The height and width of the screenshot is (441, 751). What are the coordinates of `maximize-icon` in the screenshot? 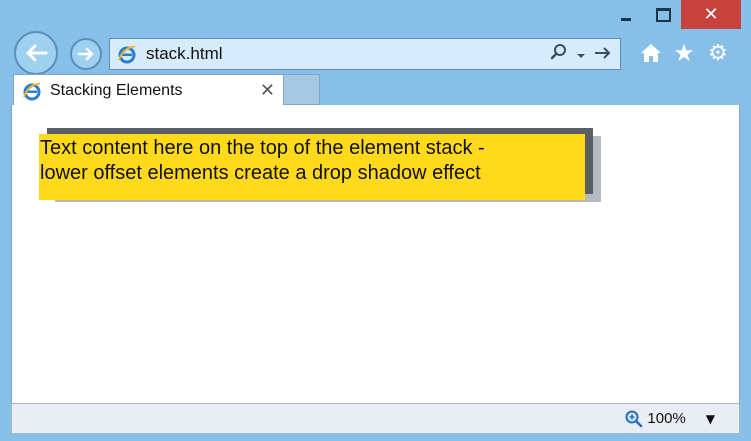 It's located at (663, 14).